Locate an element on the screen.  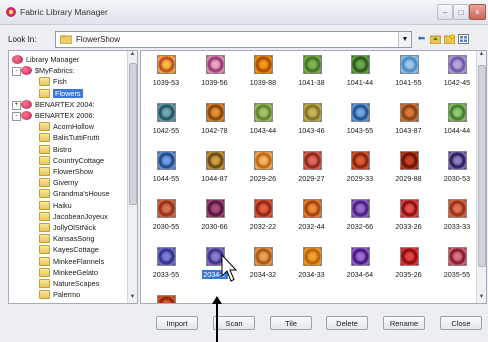
new-folder-icon is located at coordinates (449, 38).